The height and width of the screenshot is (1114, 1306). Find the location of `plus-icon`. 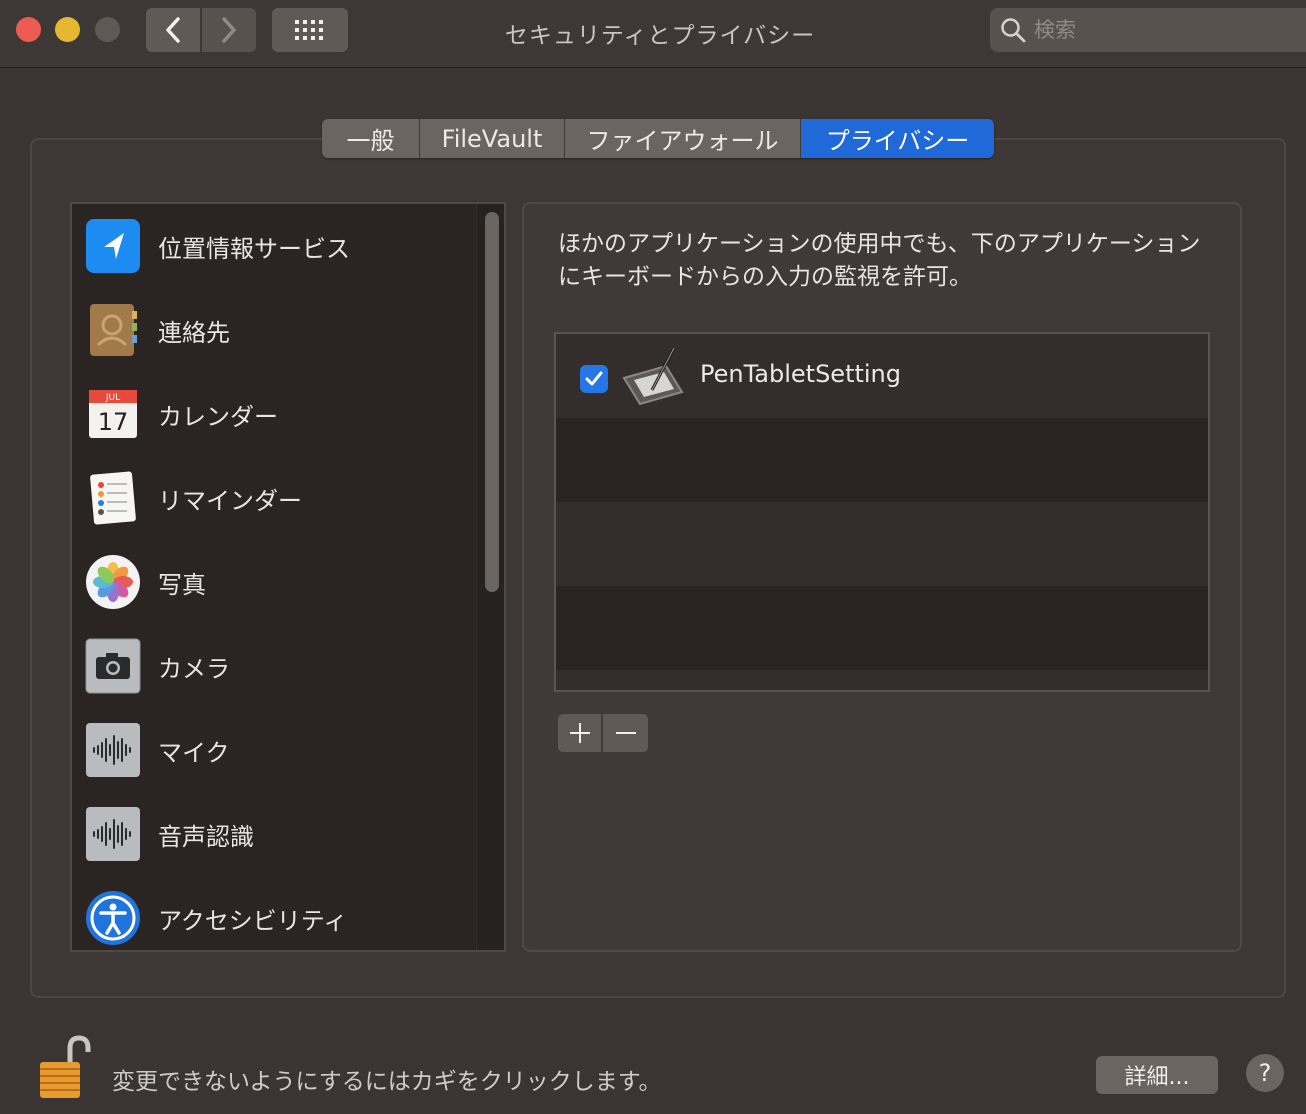

plus-icon is located at coordinates (579, 733).